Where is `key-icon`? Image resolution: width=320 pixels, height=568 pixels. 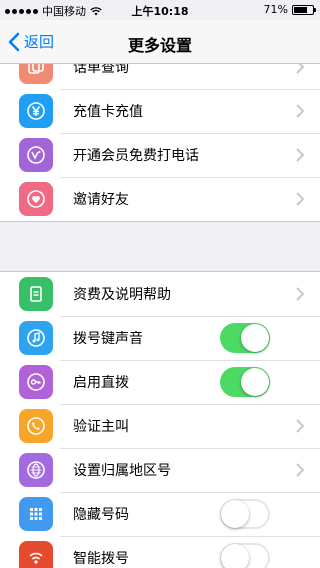
key-icon is located at coordinates (36, 382).